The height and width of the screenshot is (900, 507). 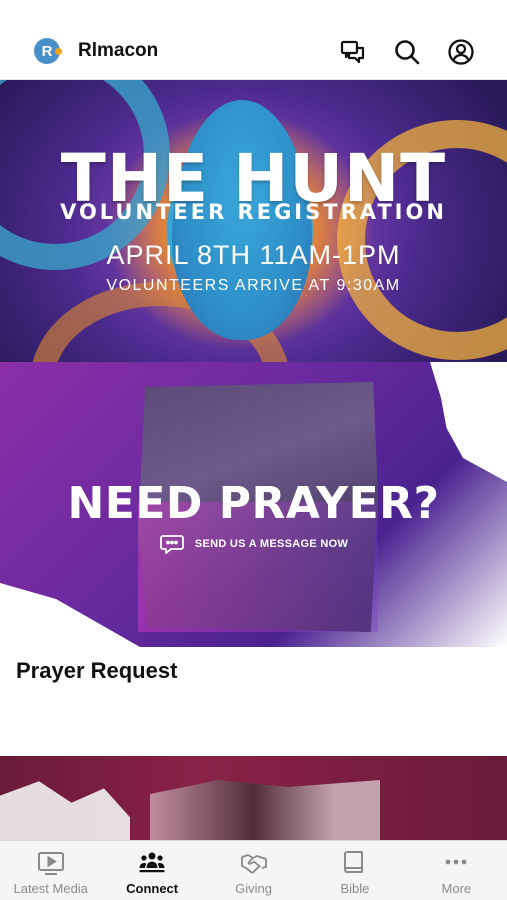 I want to click on tab-bible: Bible, so click(x=354, y=870).